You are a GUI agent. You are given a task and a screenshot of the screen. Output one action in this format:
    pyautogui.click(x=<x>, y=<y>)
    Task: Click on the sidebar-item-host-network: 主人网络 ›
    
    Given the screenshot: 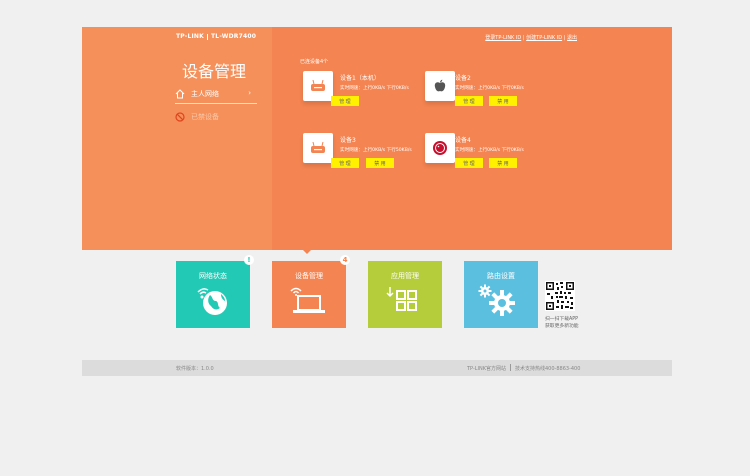 What is the action you would take?
    pyautogui.click(x=215, y=94)
    